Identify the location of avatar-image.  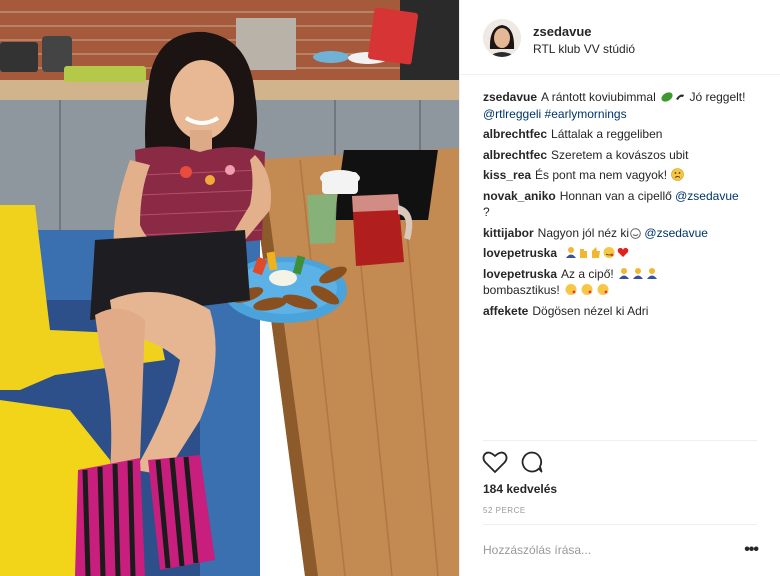
(502, 38).